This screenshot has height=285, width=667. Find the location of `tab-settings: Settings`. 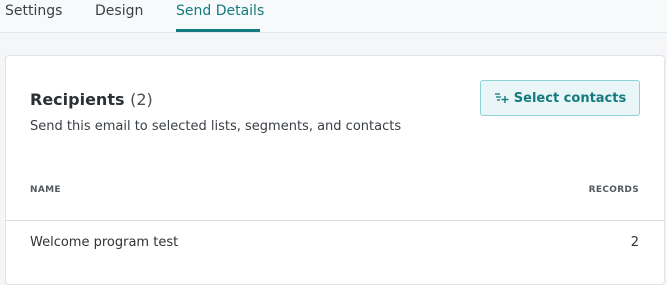

tab-settings: Settings is located at coordinates (33, 11).